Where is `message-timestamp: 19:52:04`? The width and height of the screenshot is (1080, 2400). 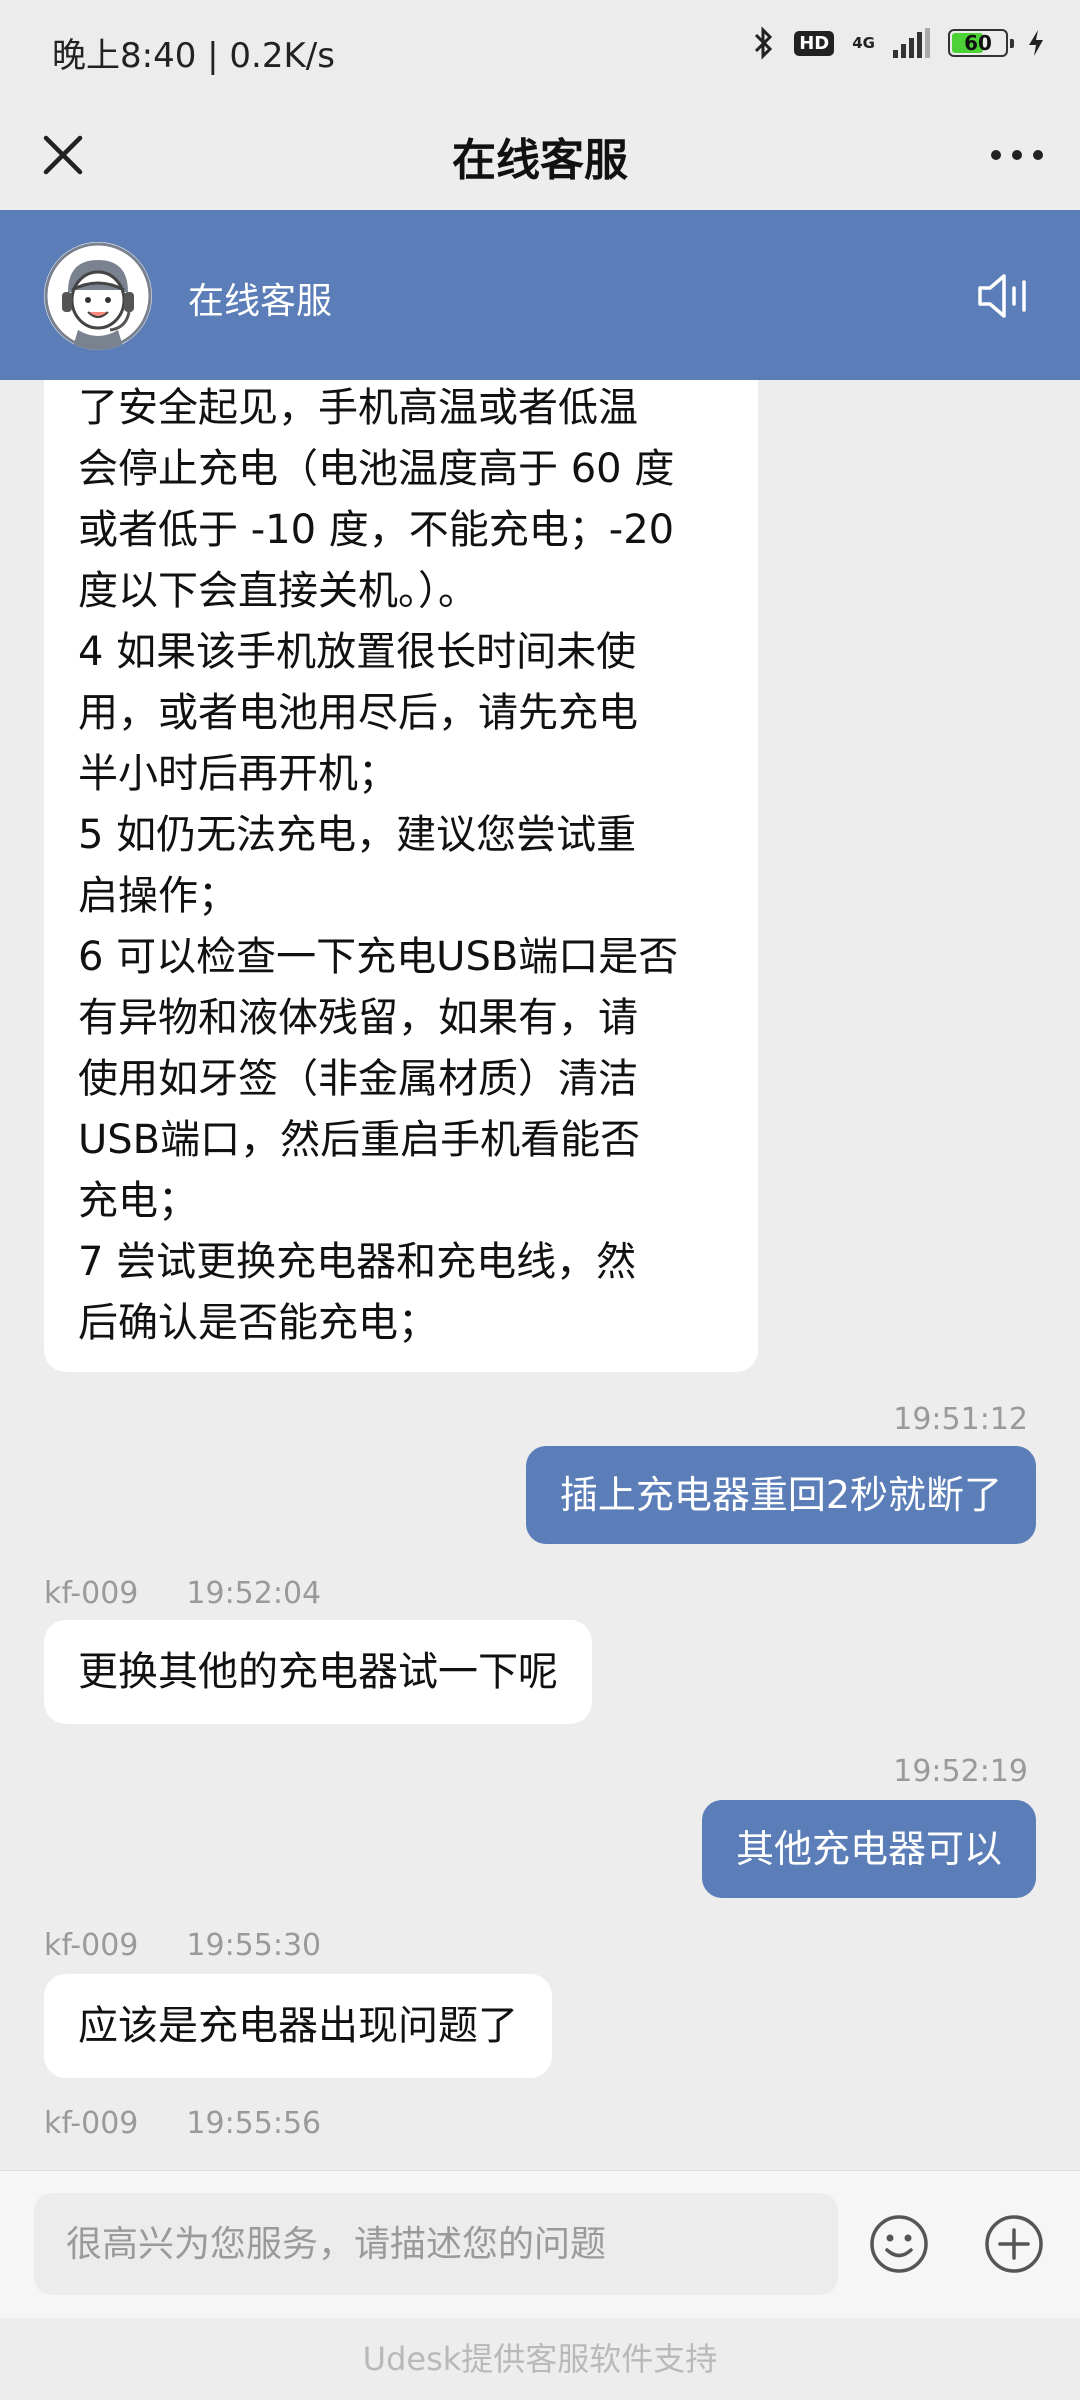 message-timestamp: 19:52:04 is located at coordinates (254, 1593).